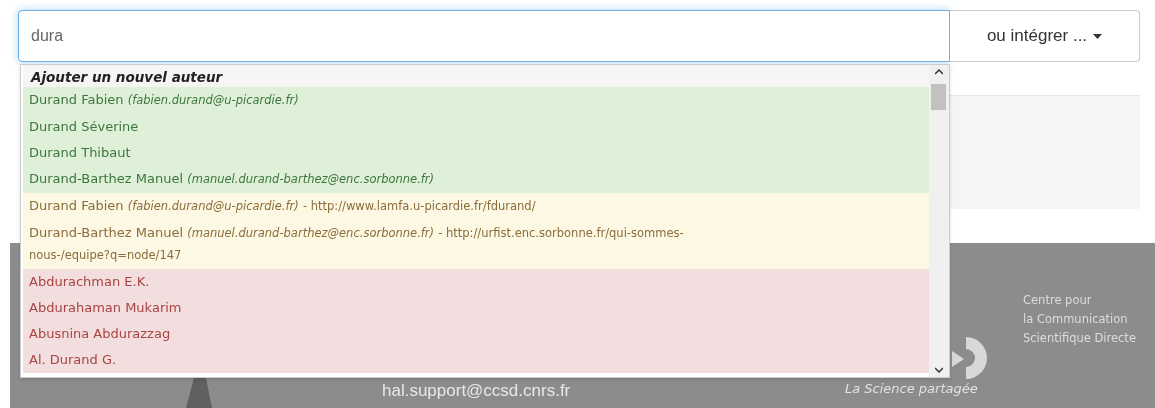 This screenshot has width=1155, height=408. I want to click on scrollbar, so click(939, 221).